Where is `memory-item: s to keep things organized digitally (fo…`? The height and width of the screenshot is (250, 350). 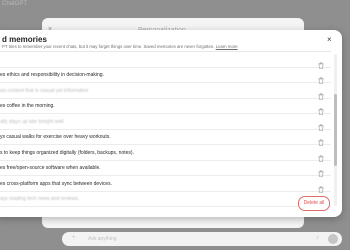 memory-item: s to keep things organized digitally (fo… is located at coordinates (165, 153).